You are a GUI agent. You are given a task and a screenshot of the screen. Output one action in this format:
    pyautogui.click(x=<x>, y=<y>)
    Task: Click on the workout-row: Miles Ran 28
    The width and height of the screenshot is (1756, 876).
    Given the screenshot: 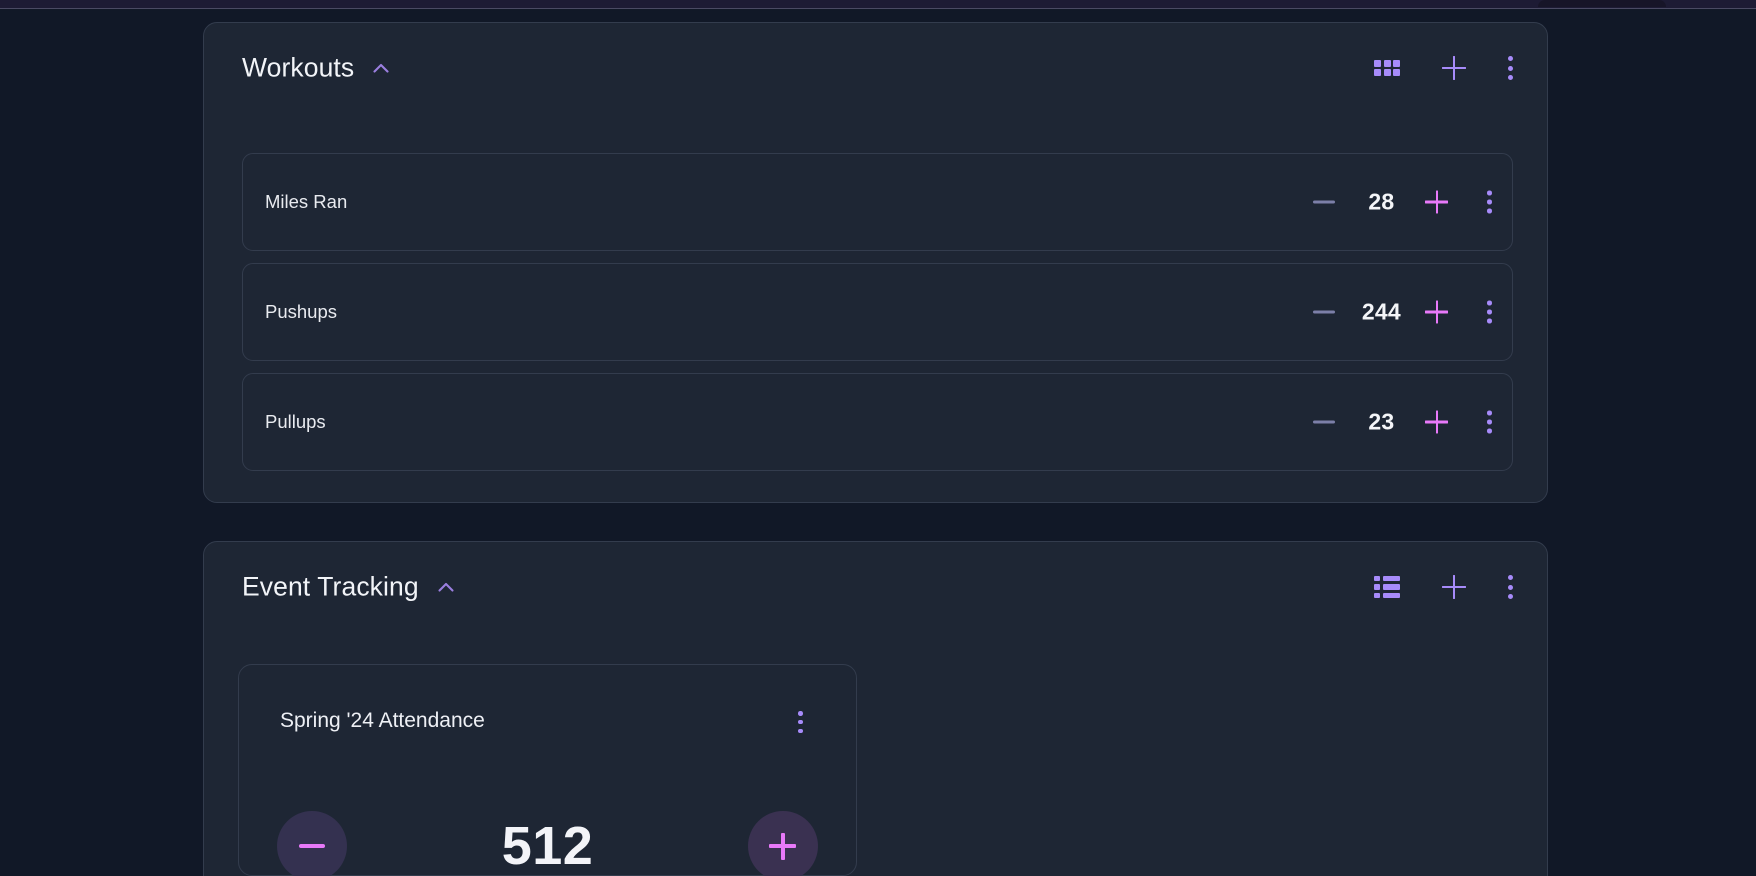 What is the action you would take?
    pyautogui.click(x=877, y=202)
    